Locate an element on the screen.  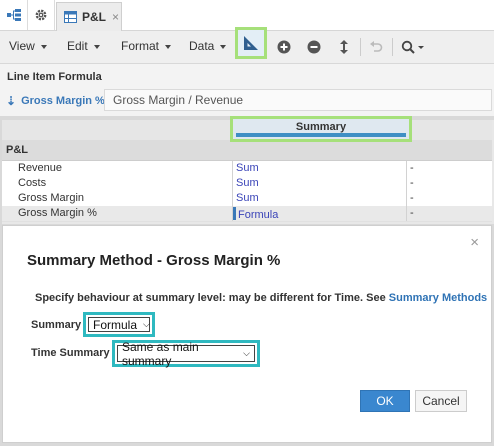
summary-icon is located at coordinates (251, 43).